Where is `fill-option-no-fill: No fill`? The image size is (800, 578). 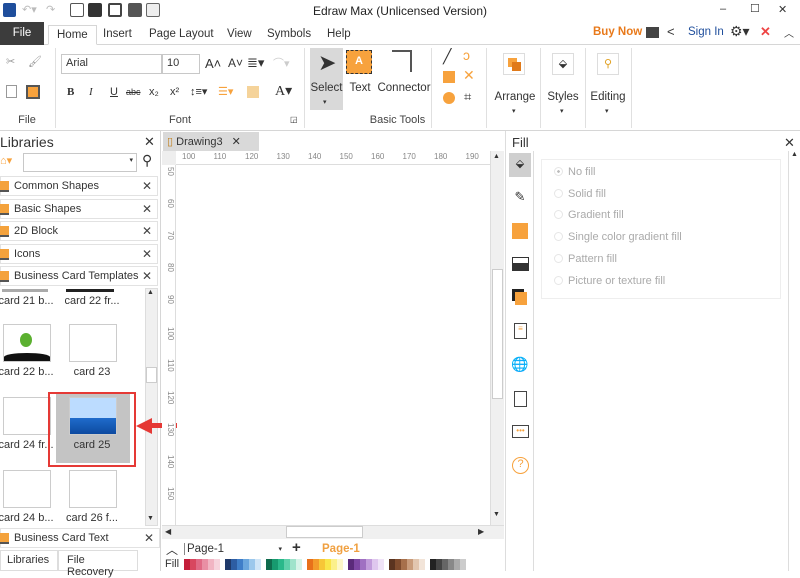 fill-option-no-fill: No fill is located at coordinates (575, 172).